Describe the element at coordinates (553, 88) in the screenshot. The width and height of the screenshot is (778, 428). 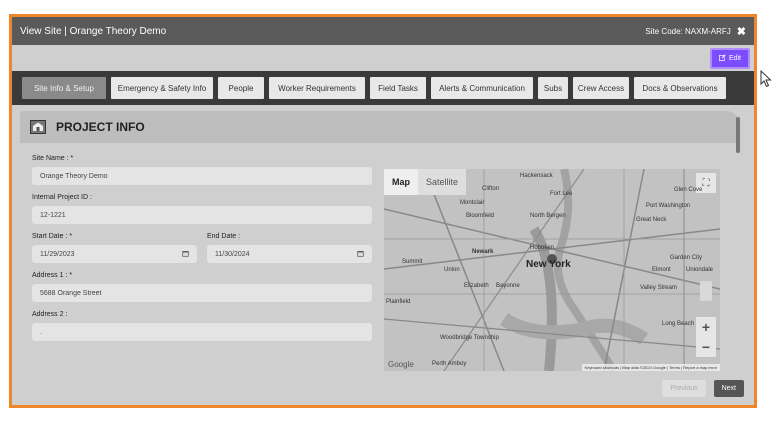
I see `tab-subs: Subs` at that location.